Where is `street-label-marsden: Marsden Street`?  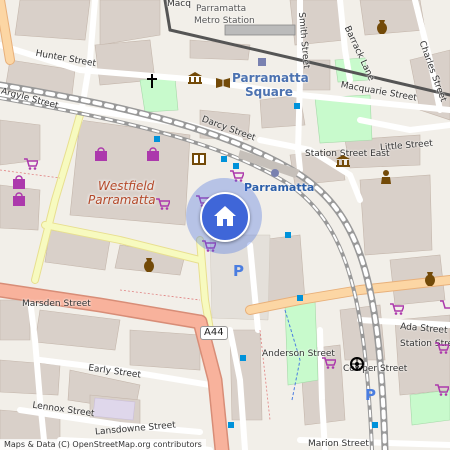
street-label-marsden: Marsden Street is located at coordinates (56, 304).